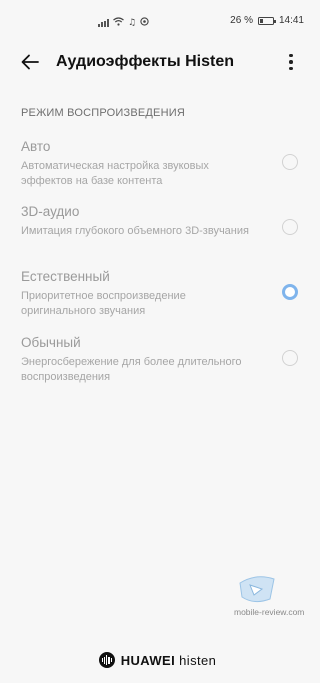 The height and width of the screenshot is (683, 320). I want to click on watermark-text: mobile-review.com, so click(269, 612).